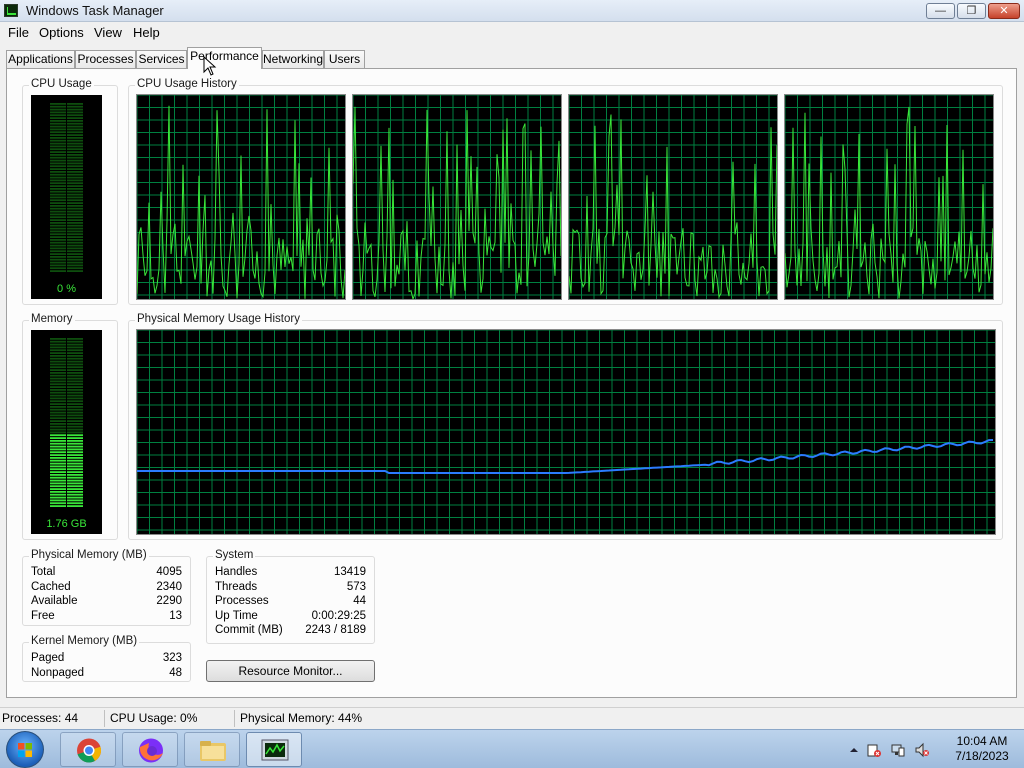 The image size is (1024, 768). What do you see at coordinates (18, 32) in the screenshot?
I see `menu-file: File` at bounding box center [18, 32].